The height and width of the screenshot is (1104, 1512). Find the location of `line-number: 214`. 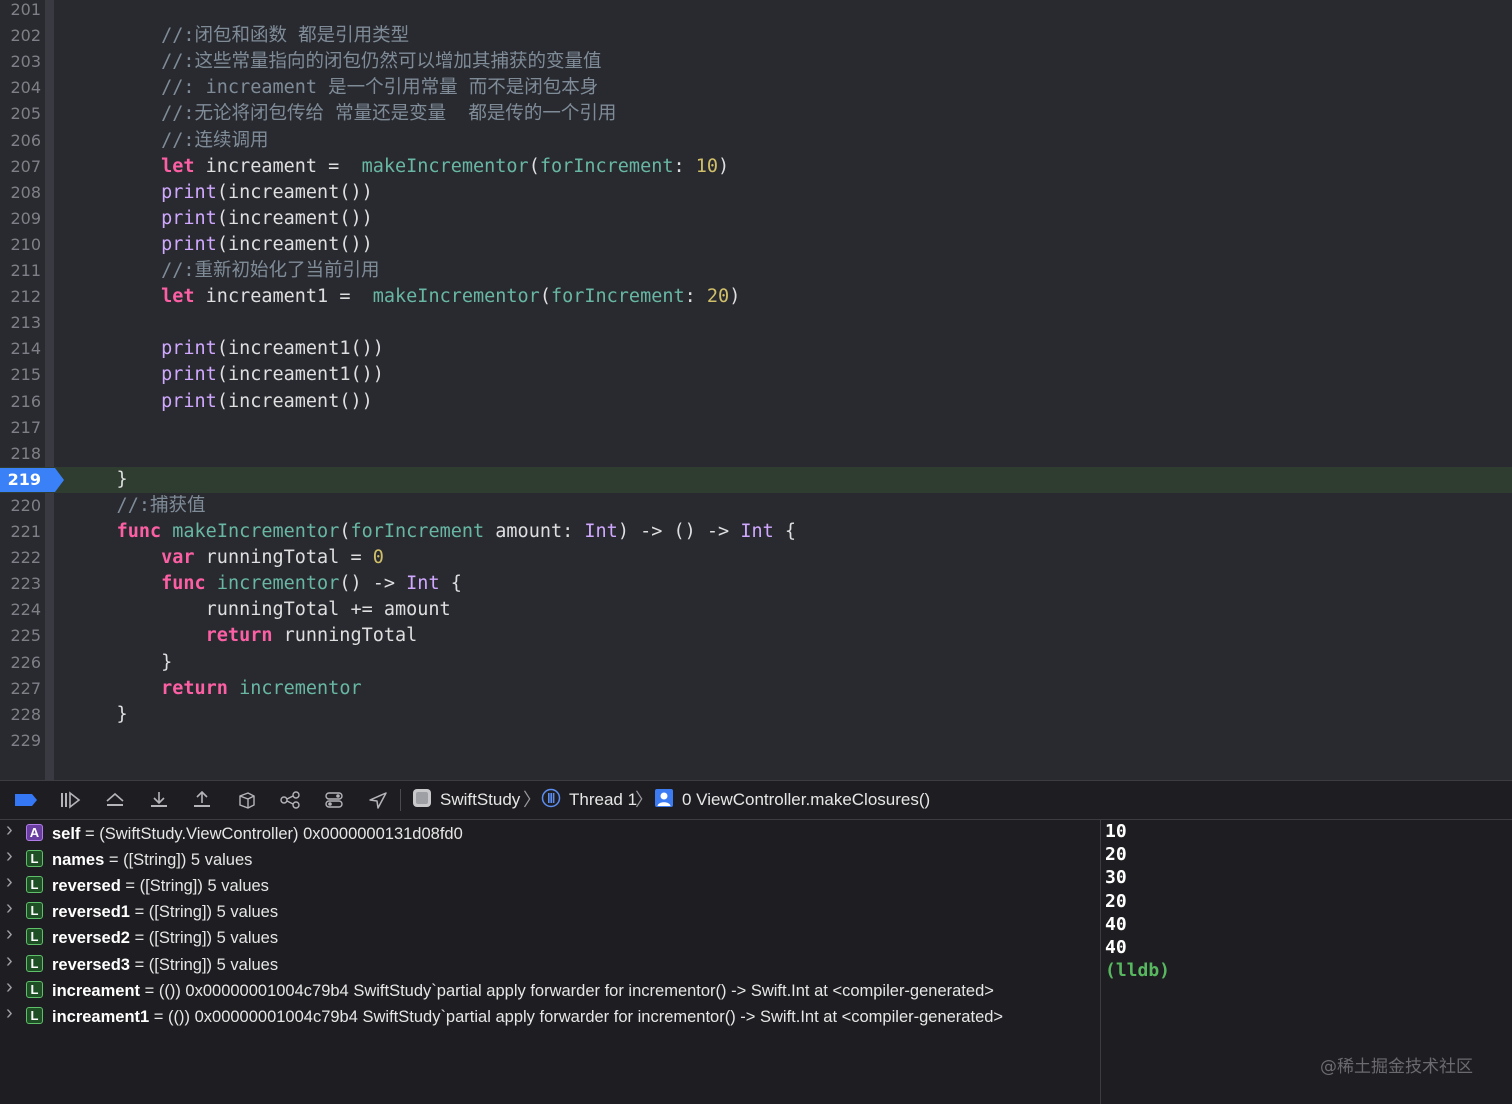

line-number: 214 is located at coordinates (25, 349).